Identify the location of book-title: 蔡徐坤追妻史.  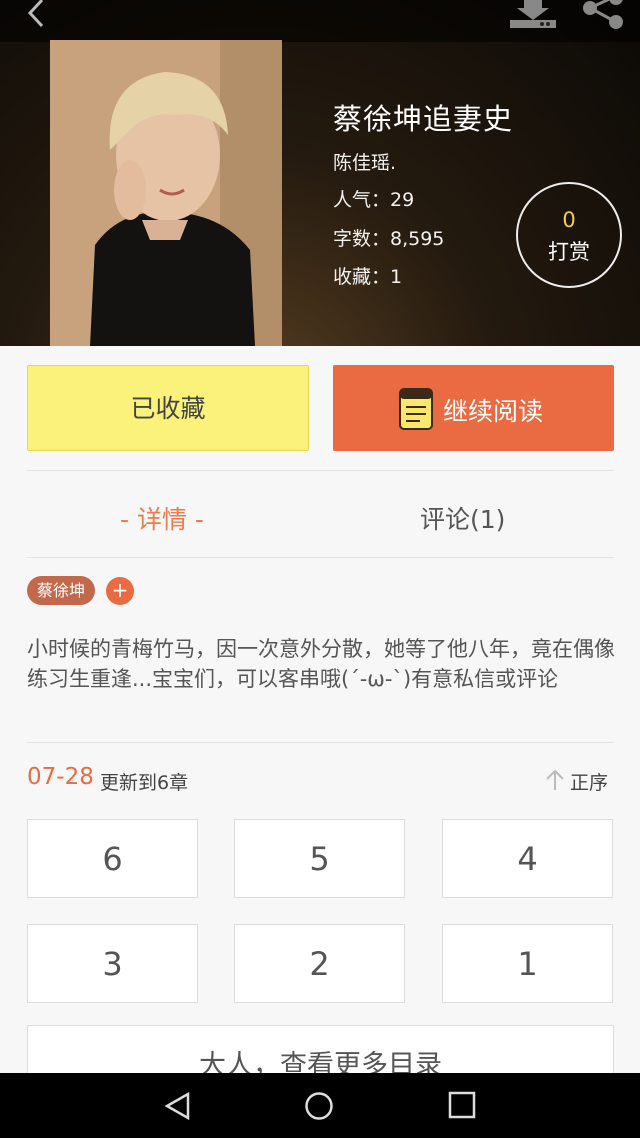
(423, 119).